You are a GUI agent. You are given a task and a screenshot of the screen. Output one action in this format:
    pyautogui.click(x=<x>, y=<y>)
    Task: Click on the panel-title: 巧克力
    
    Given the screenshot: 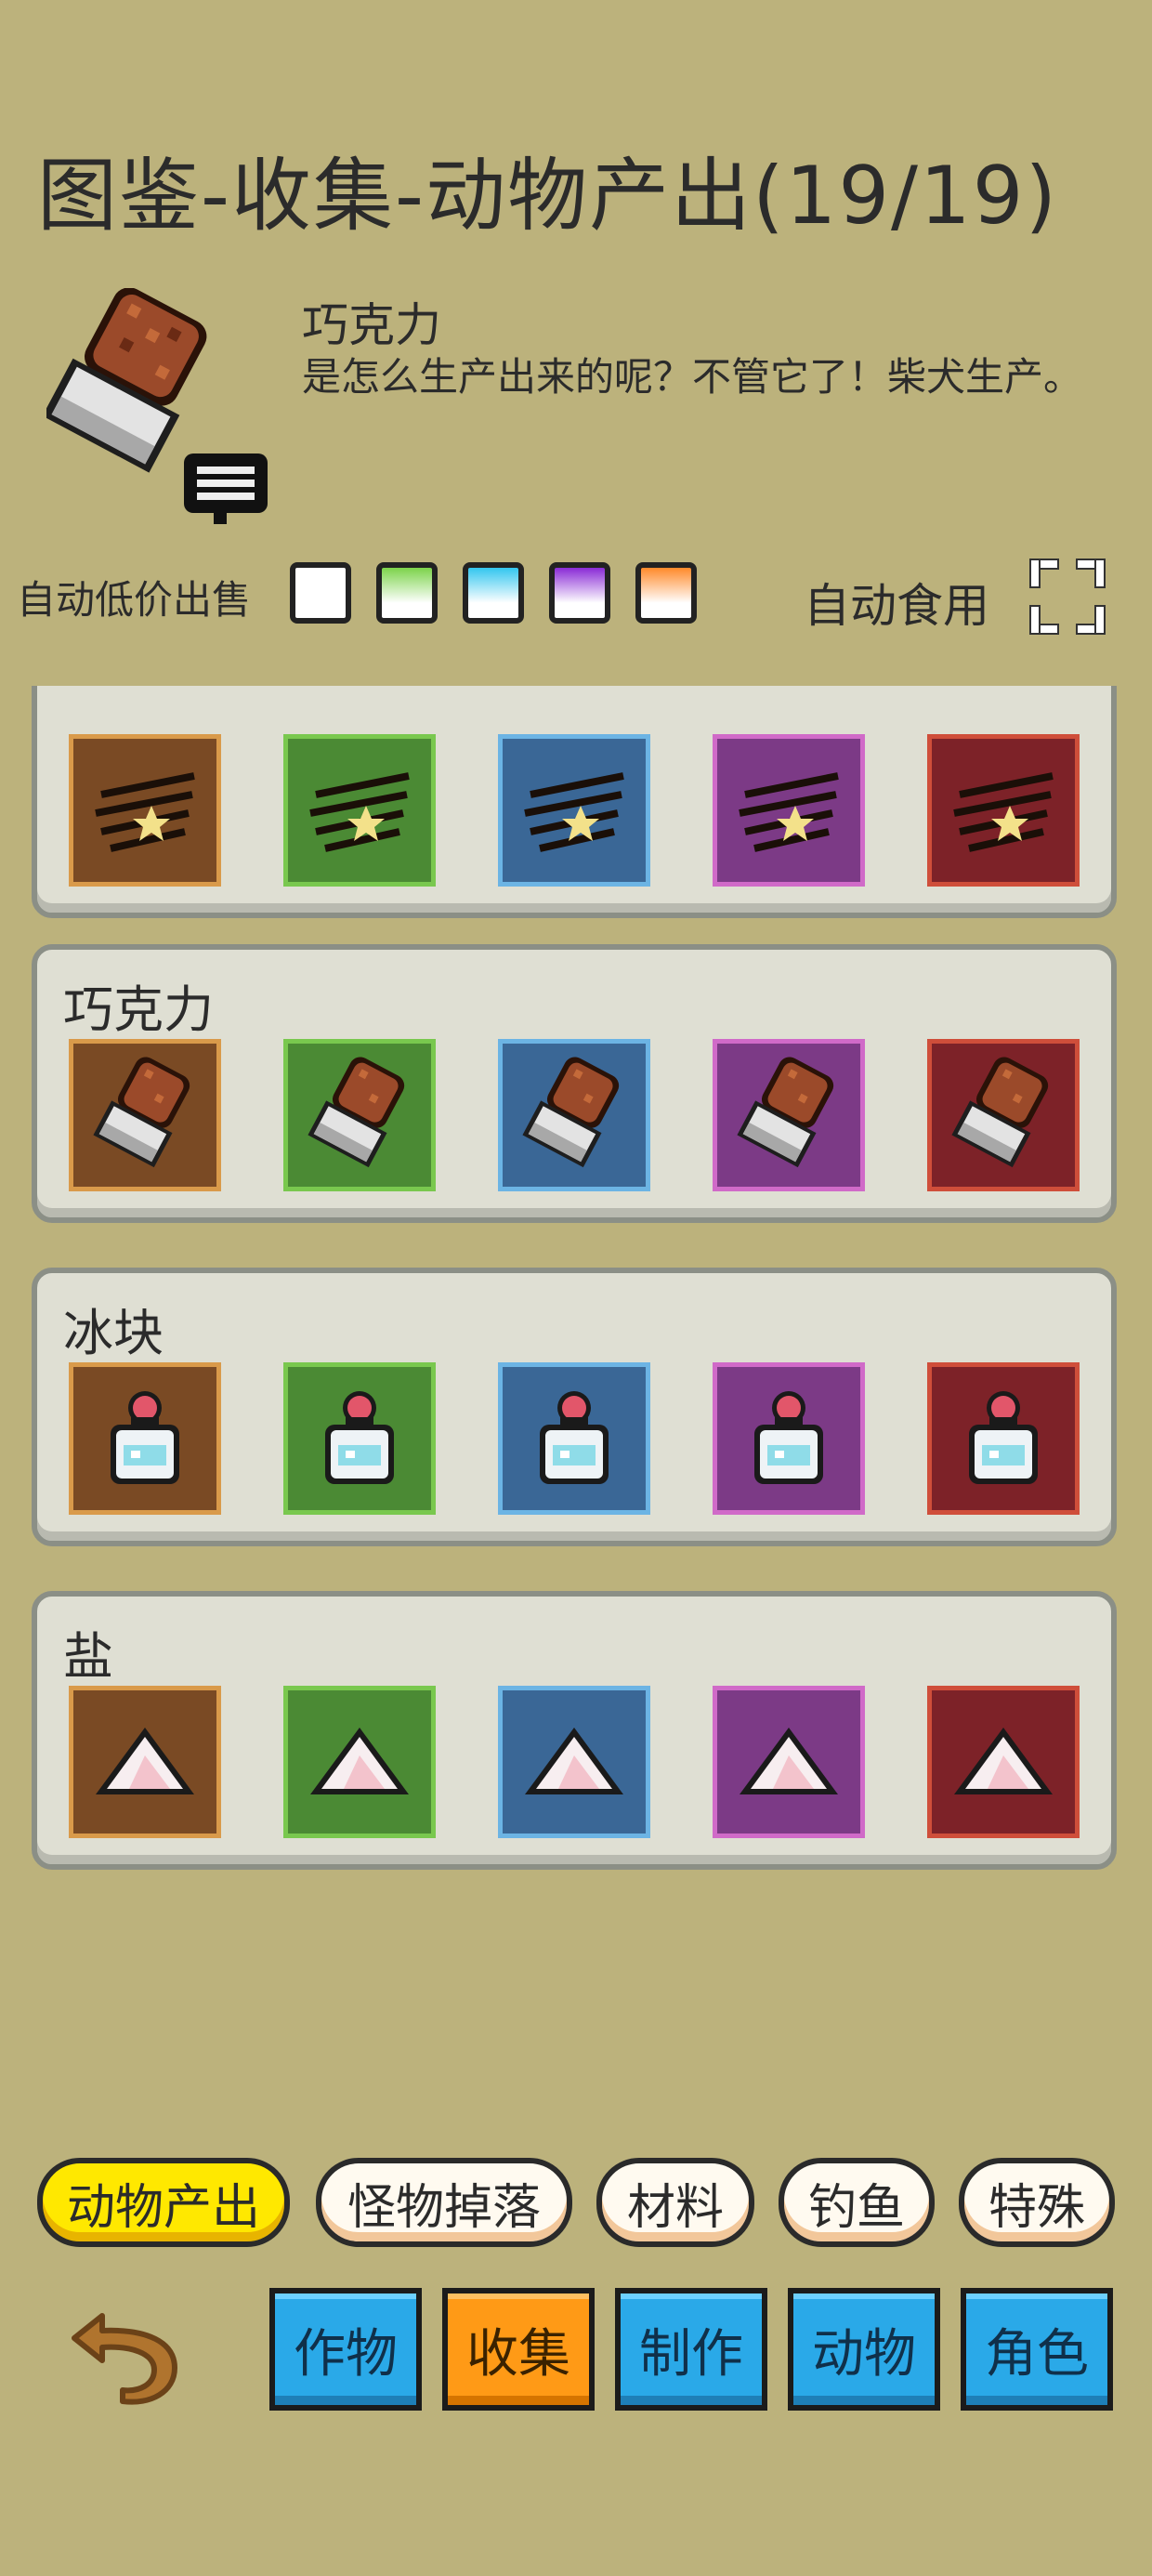 What is the action you would take?
    pyautogui.click(x=138, y=1009)
    